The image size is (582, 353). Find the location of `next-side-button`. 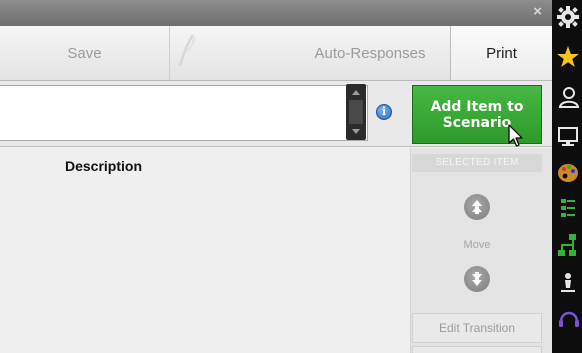

next-side-button is located at coordinates (477, 349).